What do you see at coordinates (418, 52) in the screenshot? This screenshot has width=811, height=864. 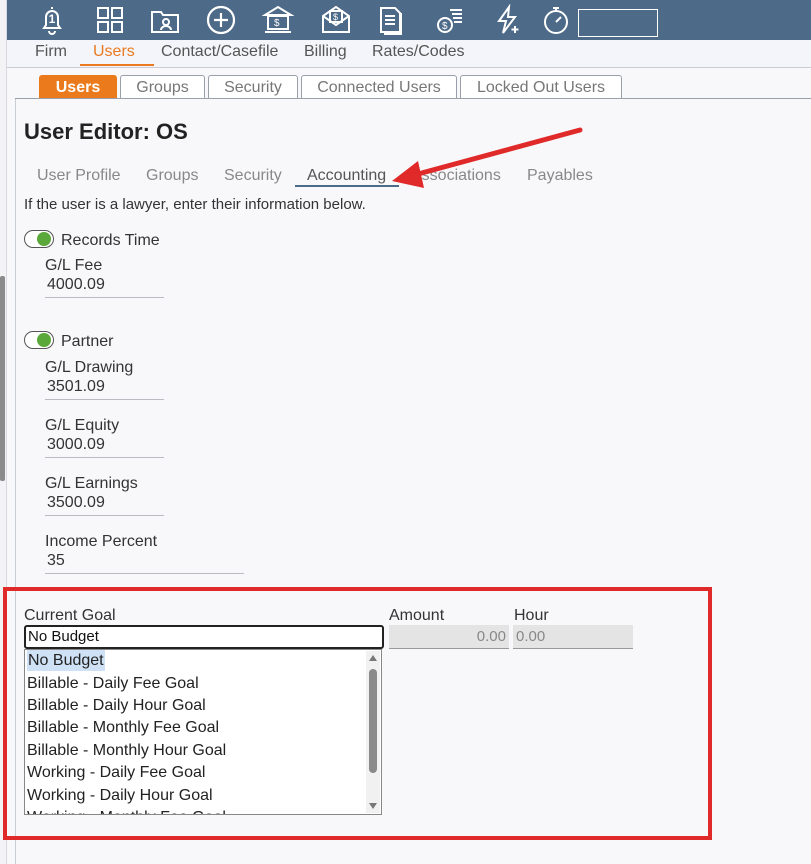 I see `menu-item-rates-codes: Rates/Codes` at bounding box center [418, 52].